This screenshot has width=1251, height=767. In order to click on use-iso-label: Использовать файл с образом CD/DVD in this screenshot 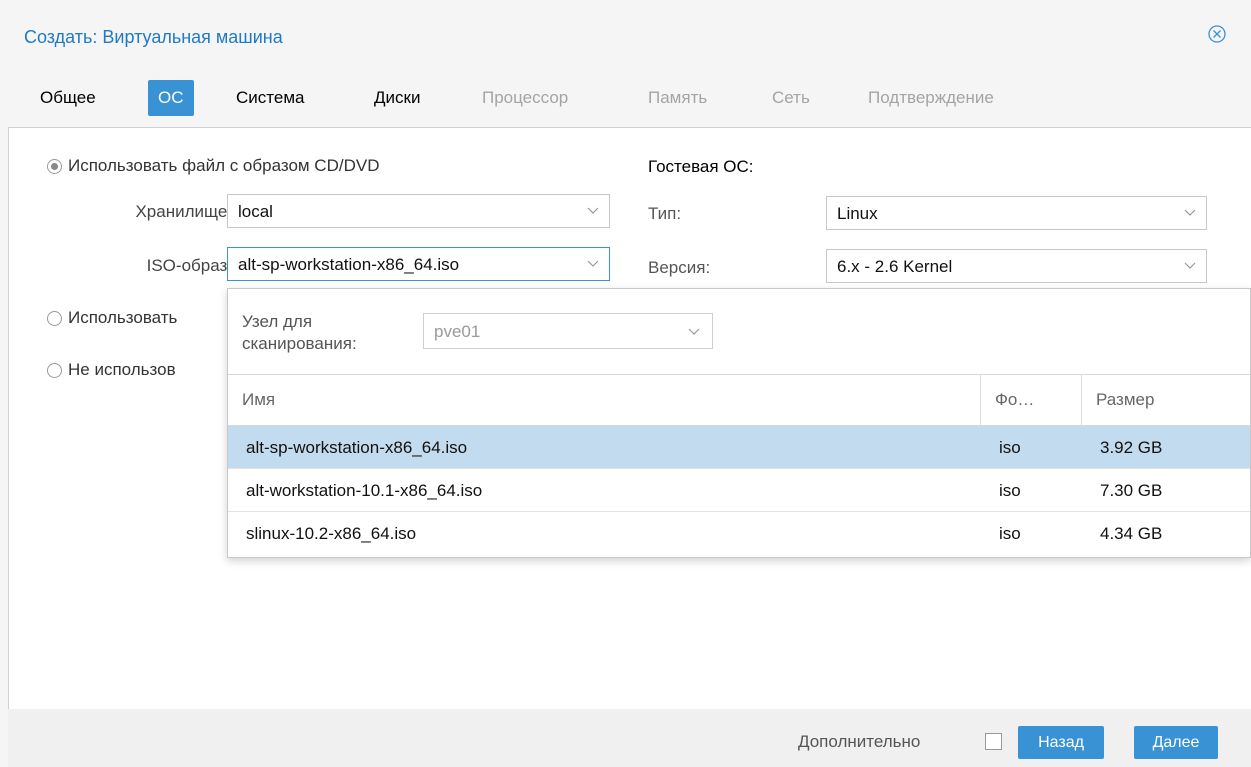, I will do `click(224, 165)`.